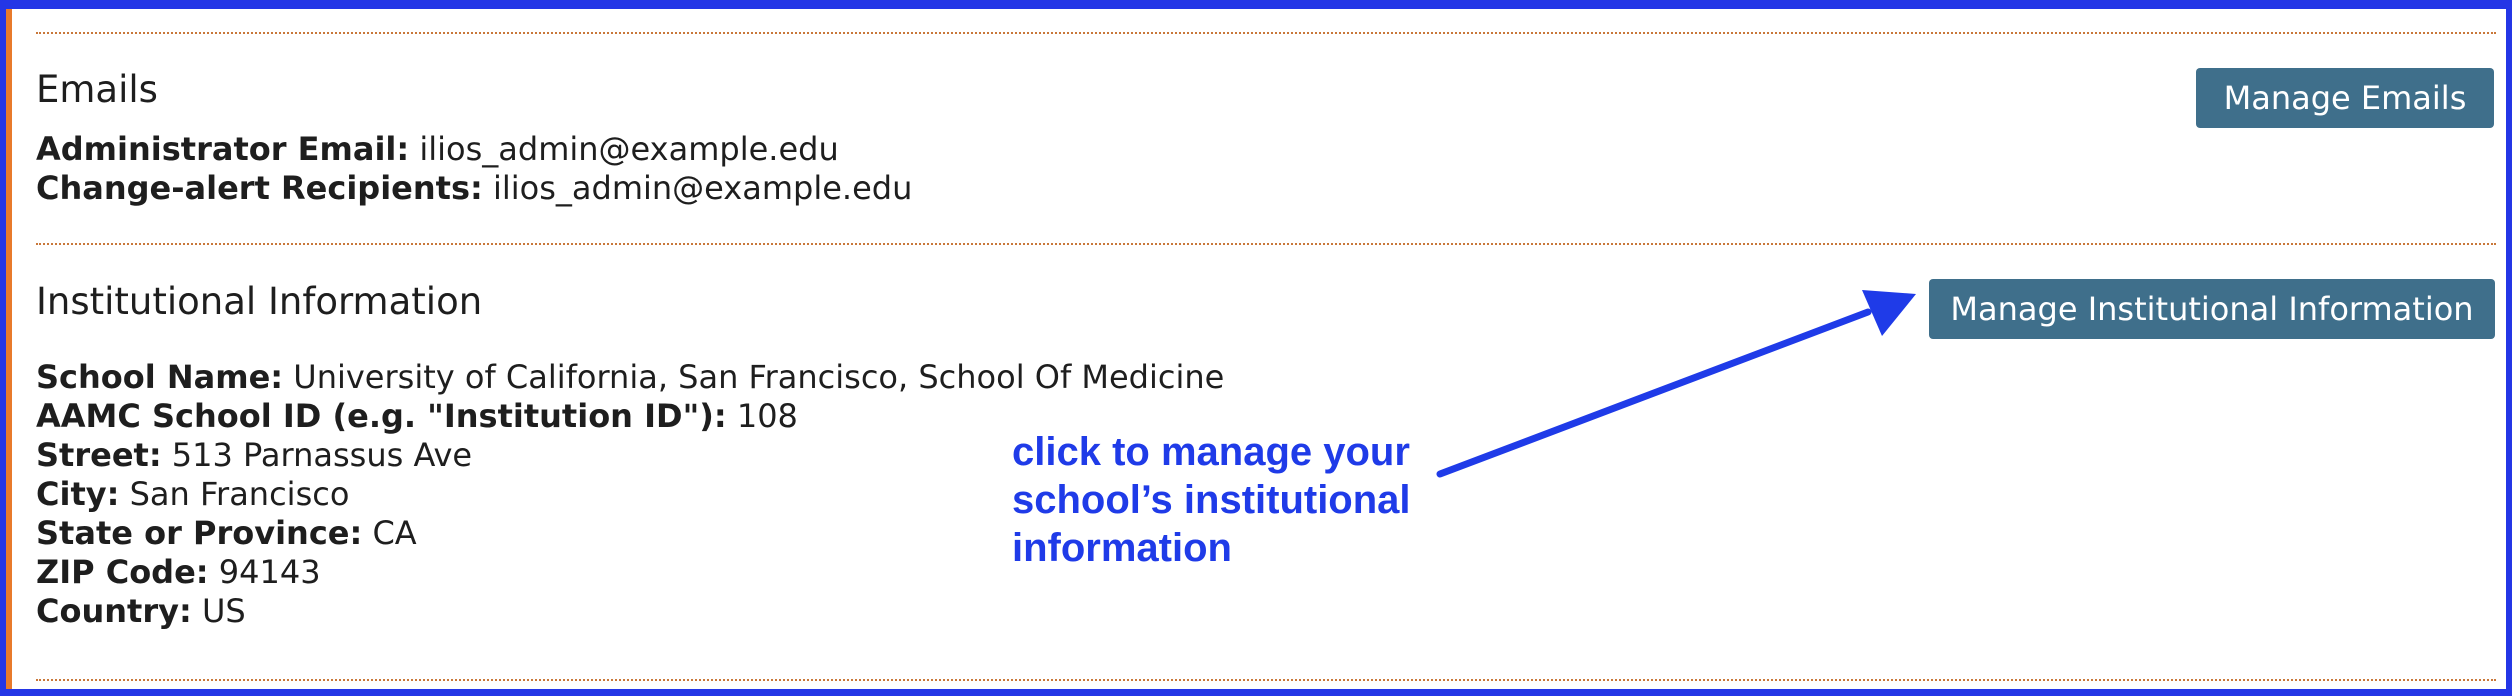 The width and height of the screenshot is (2512, 696). I want to click on annotation-arrow-shaft, so click(1654, 393).